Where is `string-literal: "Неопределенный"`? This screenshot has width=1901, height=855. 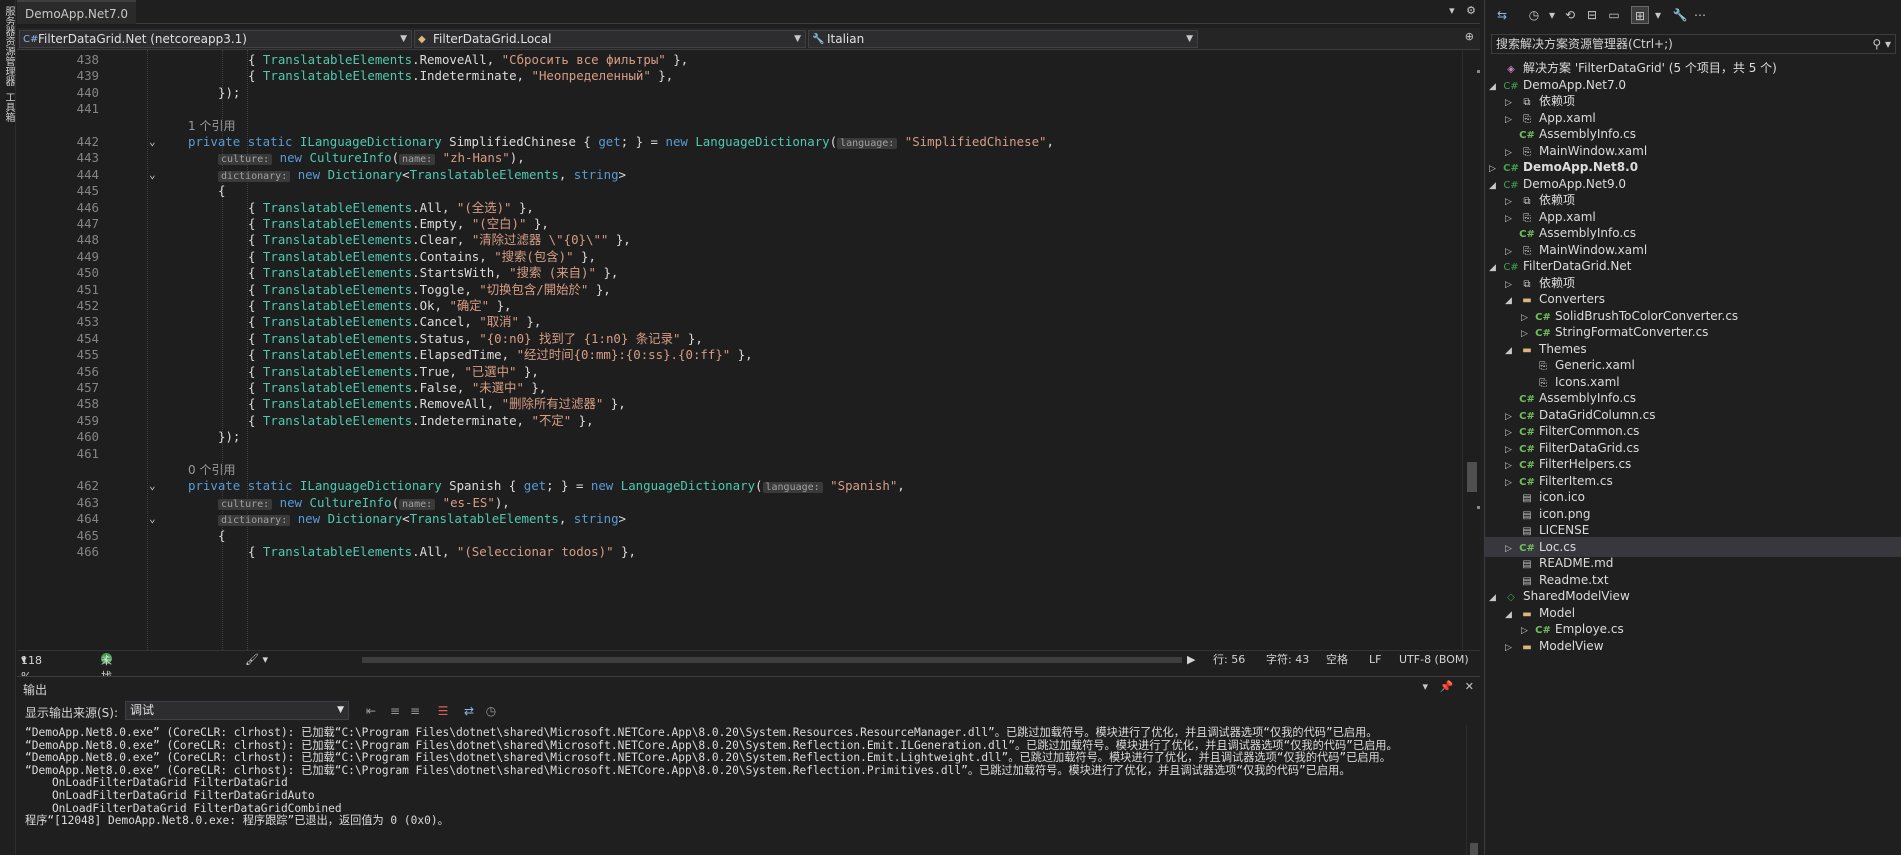
string-literal: "Неопределенный" is located at coordinates (591, 76).